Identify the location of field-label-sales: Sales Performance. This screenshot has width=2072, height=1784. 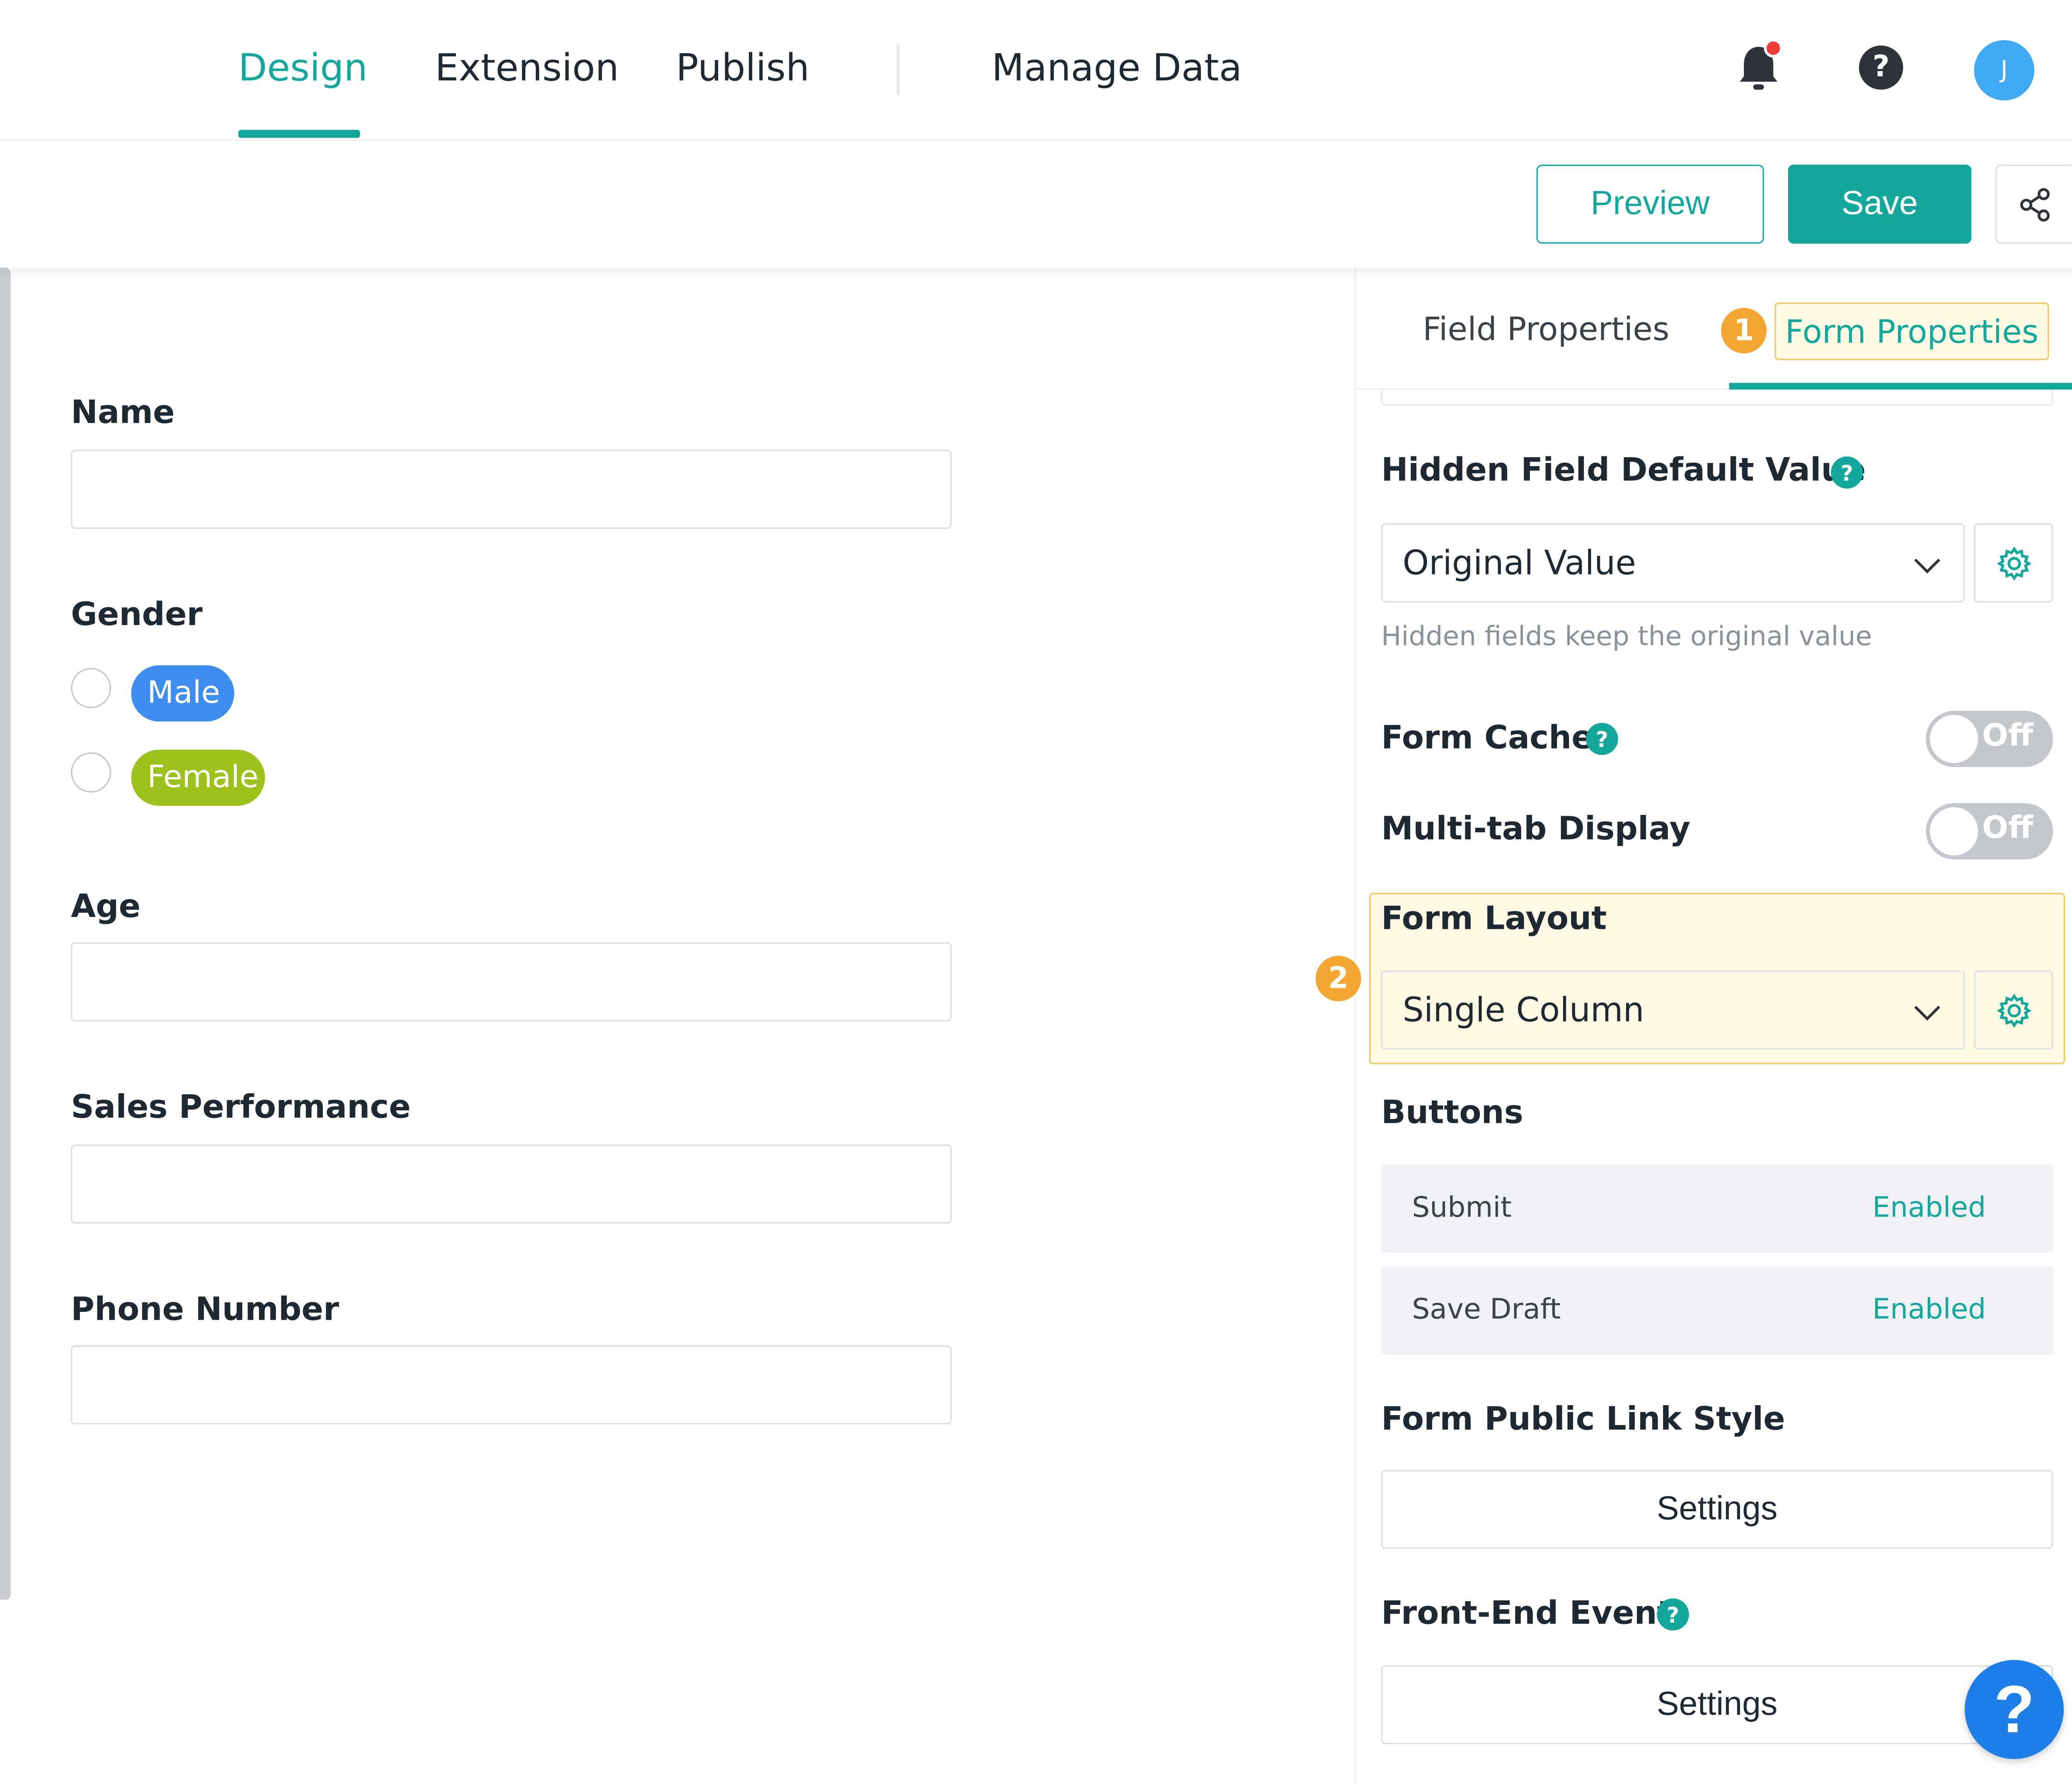
(241, 1107).